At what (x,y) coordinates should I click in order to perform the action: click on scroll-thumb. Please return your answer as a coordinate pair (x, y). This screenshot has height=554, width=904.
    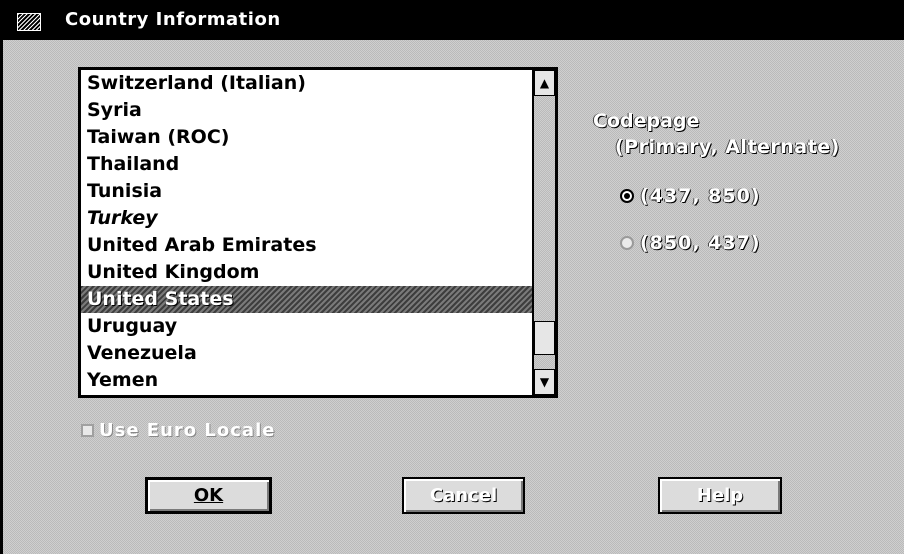
    Looking at the image, I should click on (544, 337).